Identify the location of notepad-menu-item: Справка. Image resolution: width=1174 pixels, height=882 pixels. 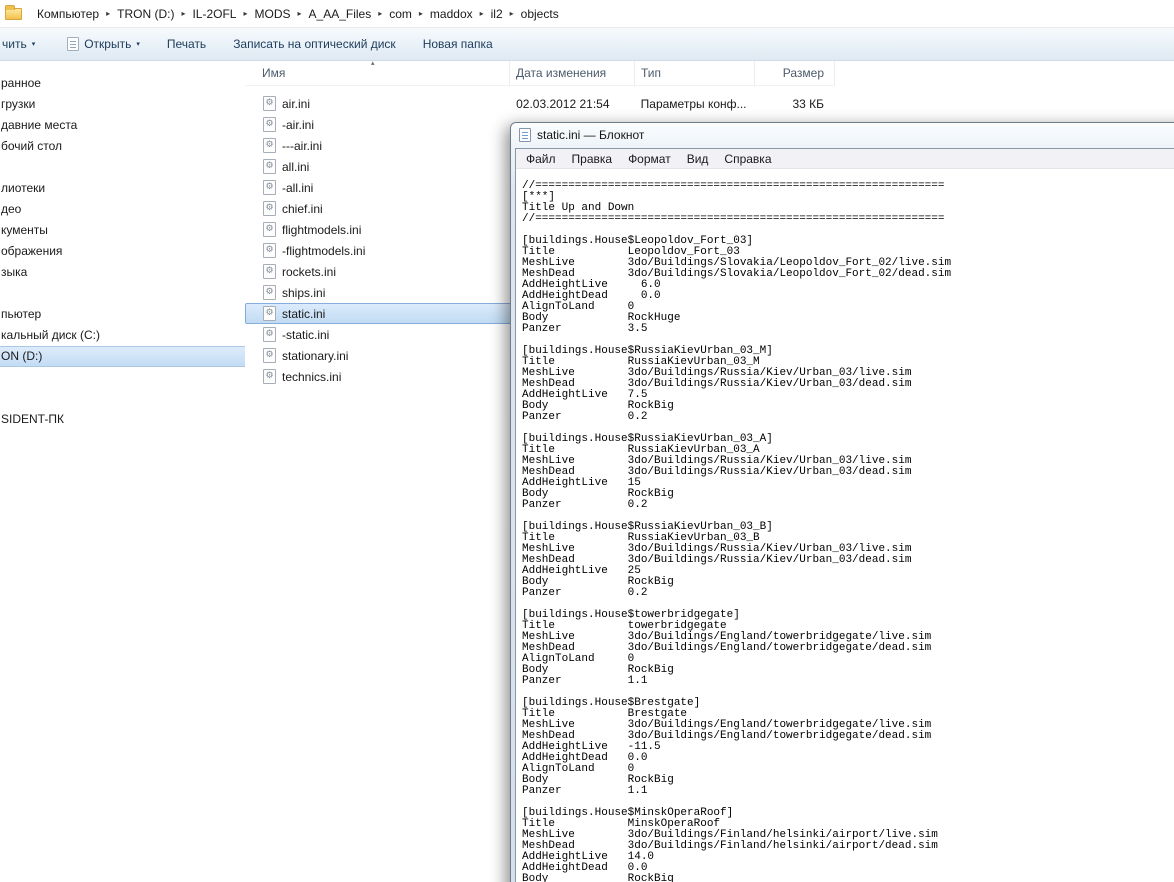
(747, 159).